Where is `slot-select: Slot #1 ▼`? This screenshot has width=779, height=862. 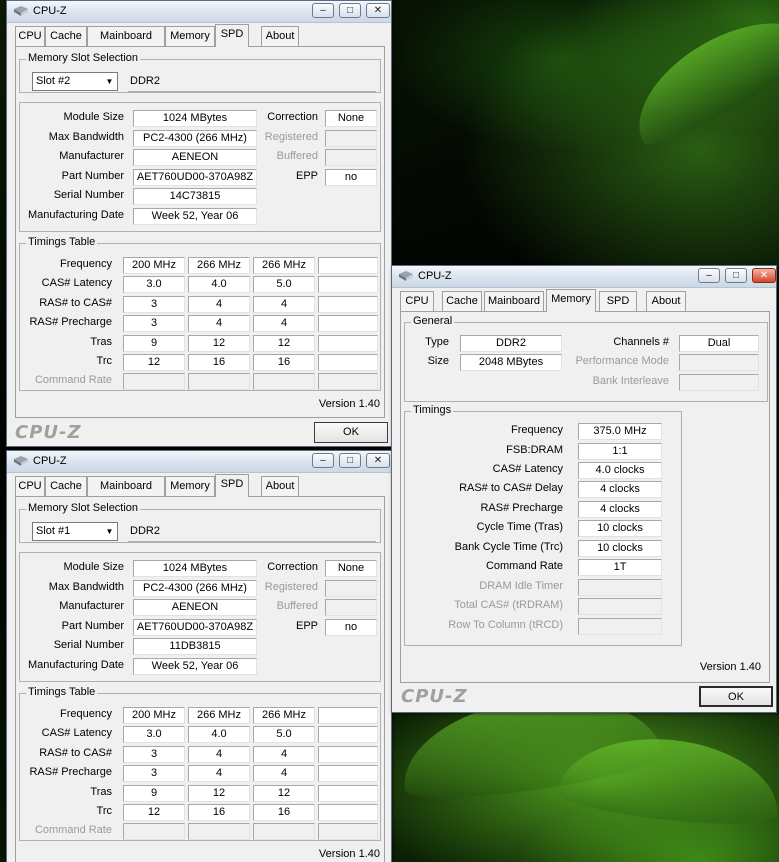
slot-select: Slot #1 ▼ is located at coordinates (75, 531).